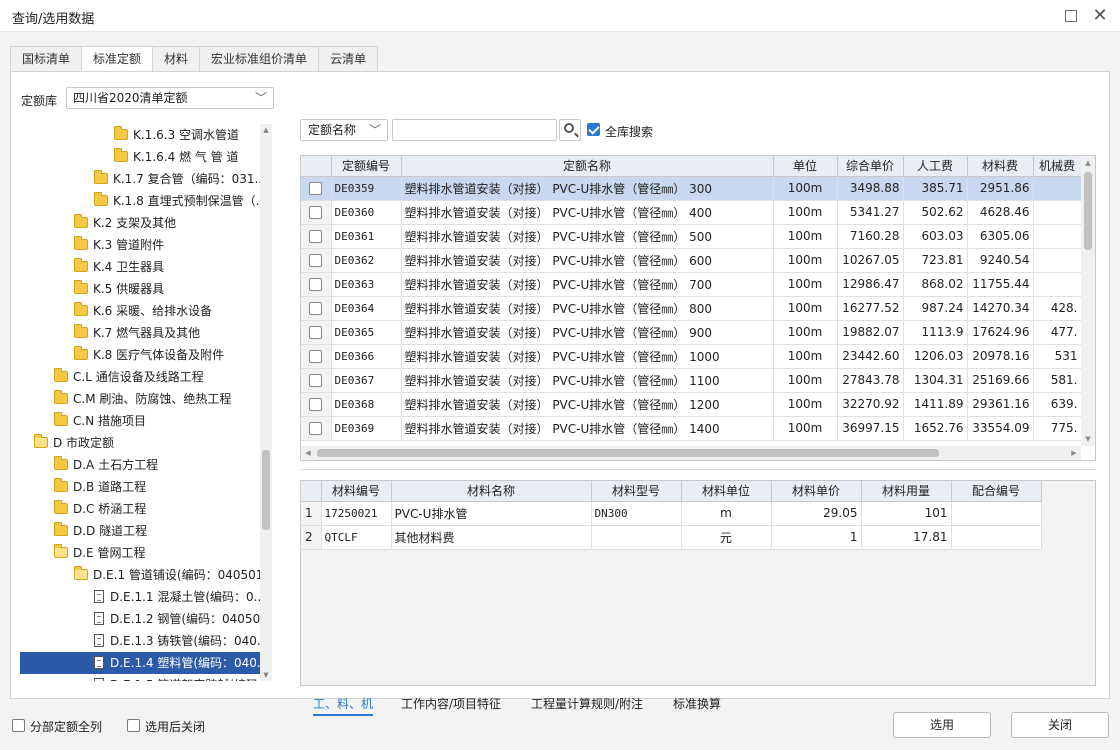 The height and width of the screenshot is (750, 1120). Describe the element at coordinates (176, 59) in the screenshot. I see `tab-material: 材料` at that location.